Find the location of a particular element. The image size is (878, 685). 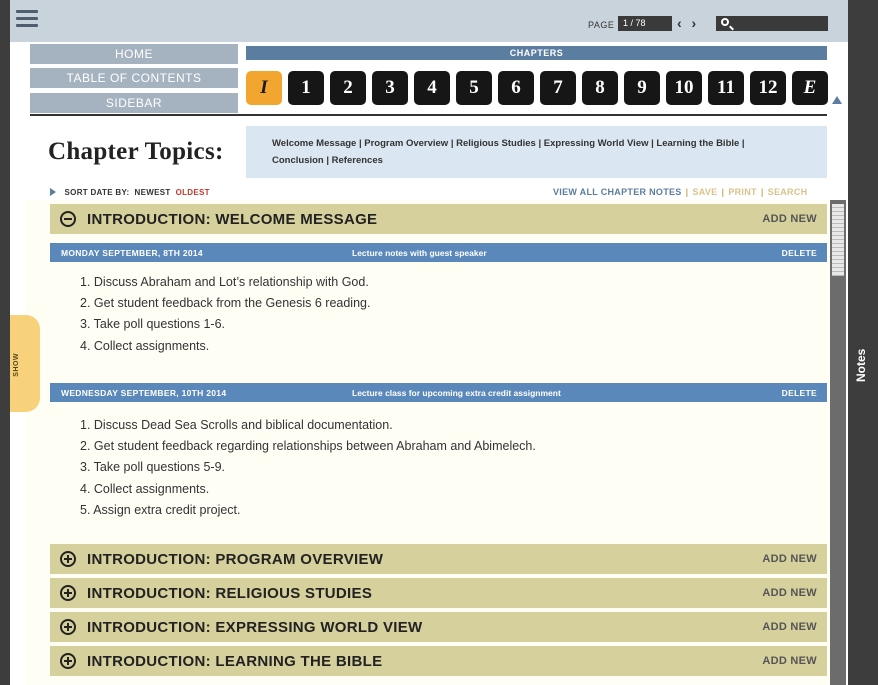

collapse-minus-icon is located at coordinates (68, 219).